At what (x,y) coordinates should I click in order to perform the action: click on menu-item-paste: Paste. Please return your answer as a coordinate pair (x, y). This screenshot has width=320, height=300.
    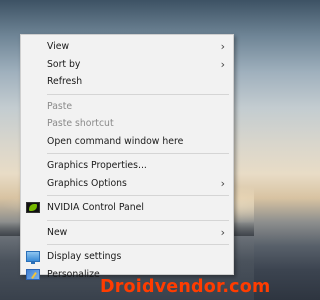
    Looking at the image, I should click on (127, 107).